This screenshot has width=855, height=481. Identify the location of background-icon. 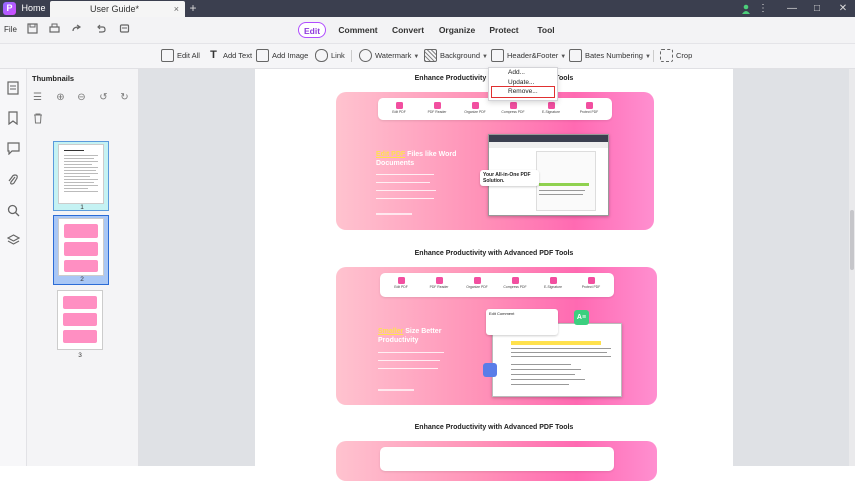
(430, 55).